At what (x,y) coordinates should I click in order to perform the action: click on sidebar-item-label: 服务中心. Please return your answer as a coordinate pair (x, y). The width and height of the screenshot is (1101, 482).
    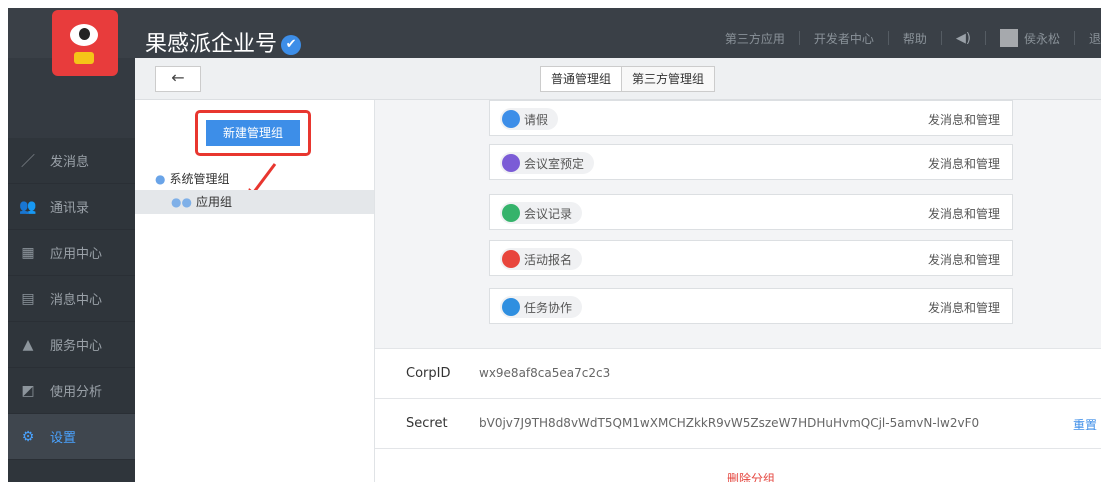
    Looking at the image, I should click on (76, 346).